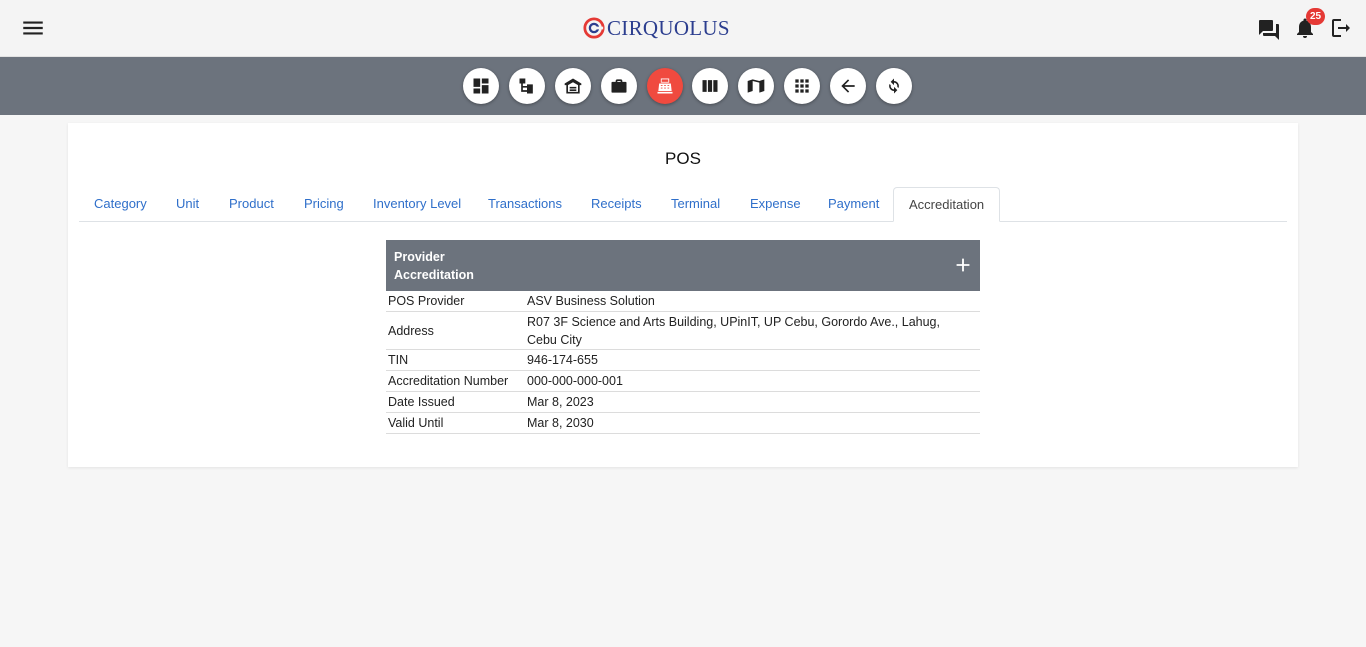  Describe the element at coordinates (560, 423) in the screenshot. I see `row-value: Mar 8, 2030` at that location.